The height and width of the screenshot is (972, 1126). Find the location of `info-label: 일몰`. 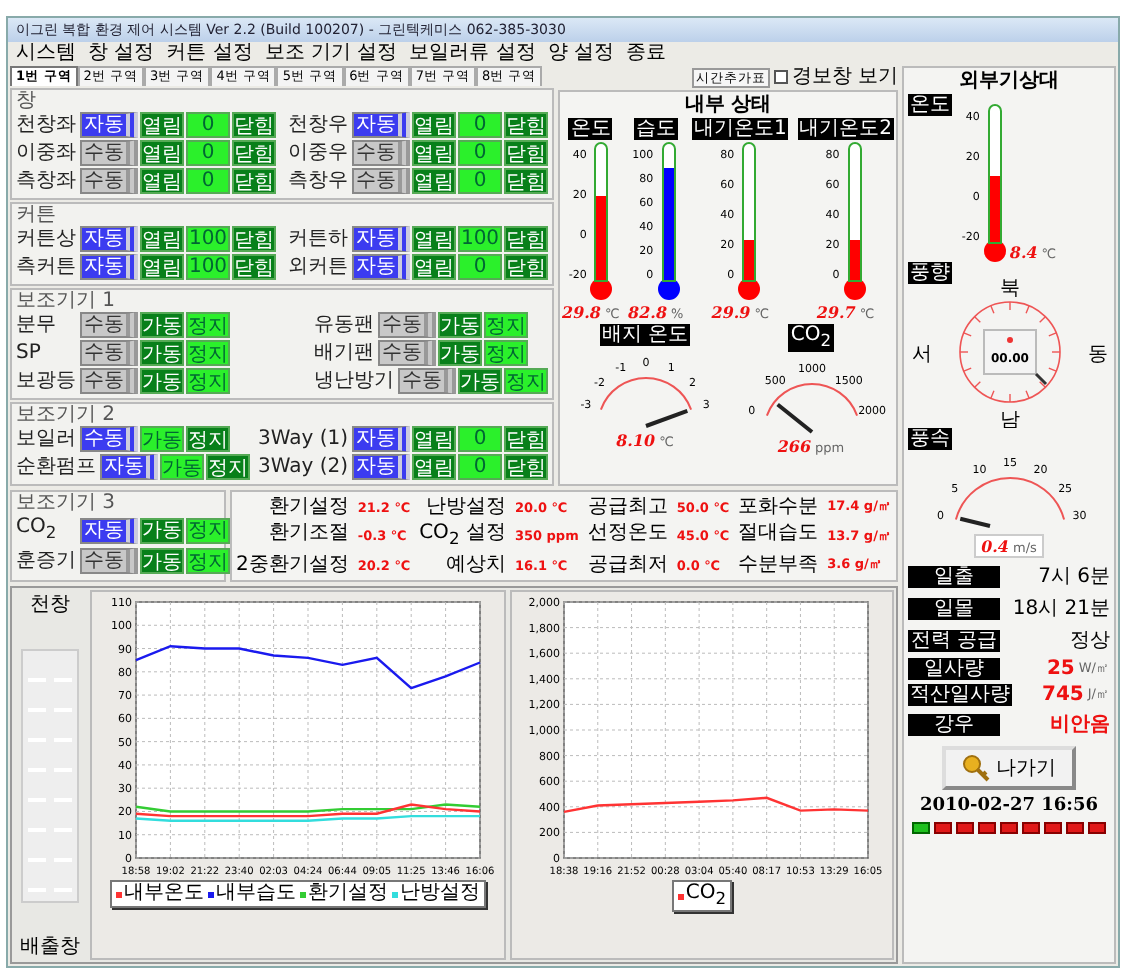

info-label: 일몰 is located at coordinates (954, 608).